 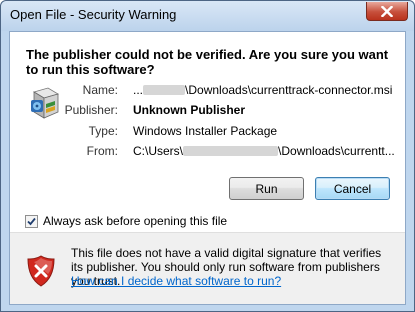 I want to click on help-link: How can I decide what software to run?, so click(x=176, y=281).